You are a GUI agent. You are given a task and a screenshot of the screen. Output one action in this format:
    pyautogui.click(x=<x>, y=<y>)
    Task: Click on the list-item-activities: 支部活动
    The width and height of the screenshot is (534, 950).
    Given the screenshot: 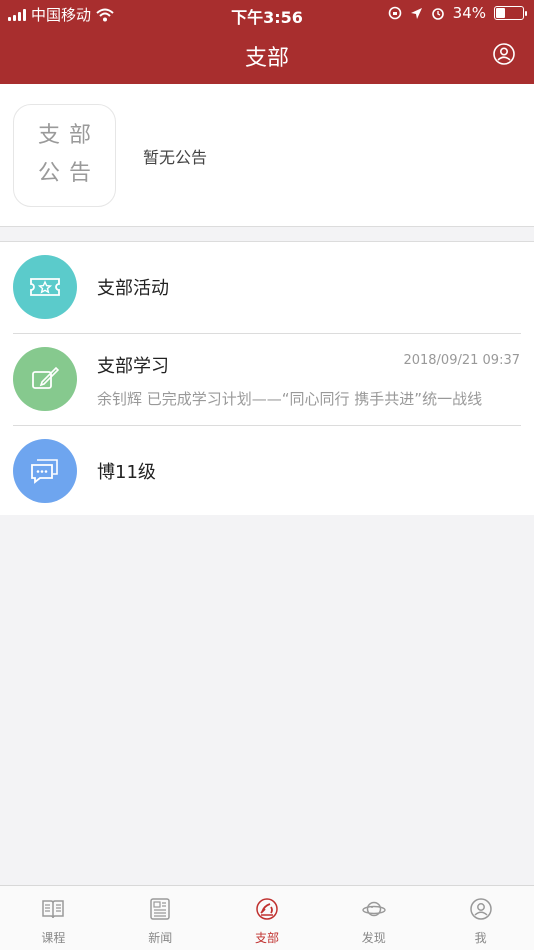 What is the action you would take?
    pyautogui.click(x=267, y=288)
    